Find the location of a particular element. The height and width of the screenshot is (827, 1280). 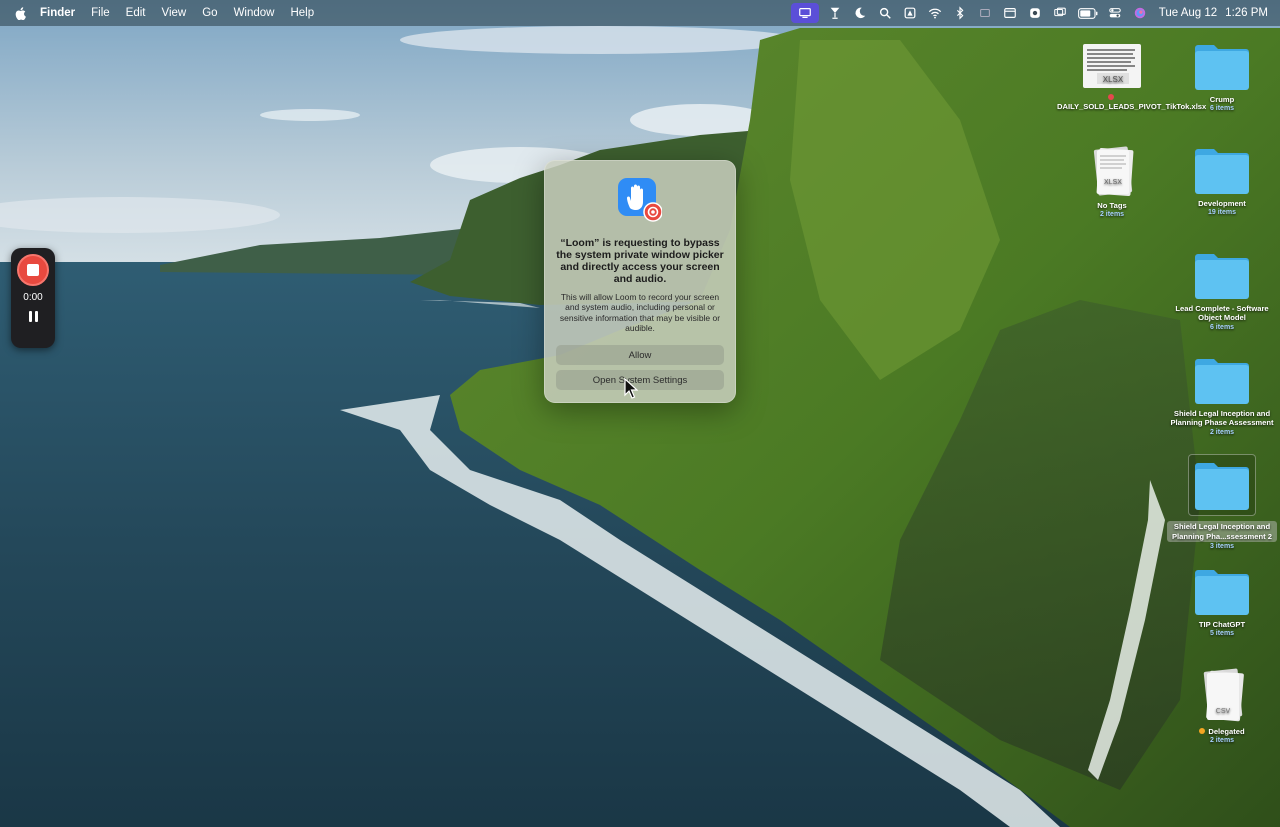

folder-name: Lead Complete - Software Object Model is located at coordinates (1222, 313).